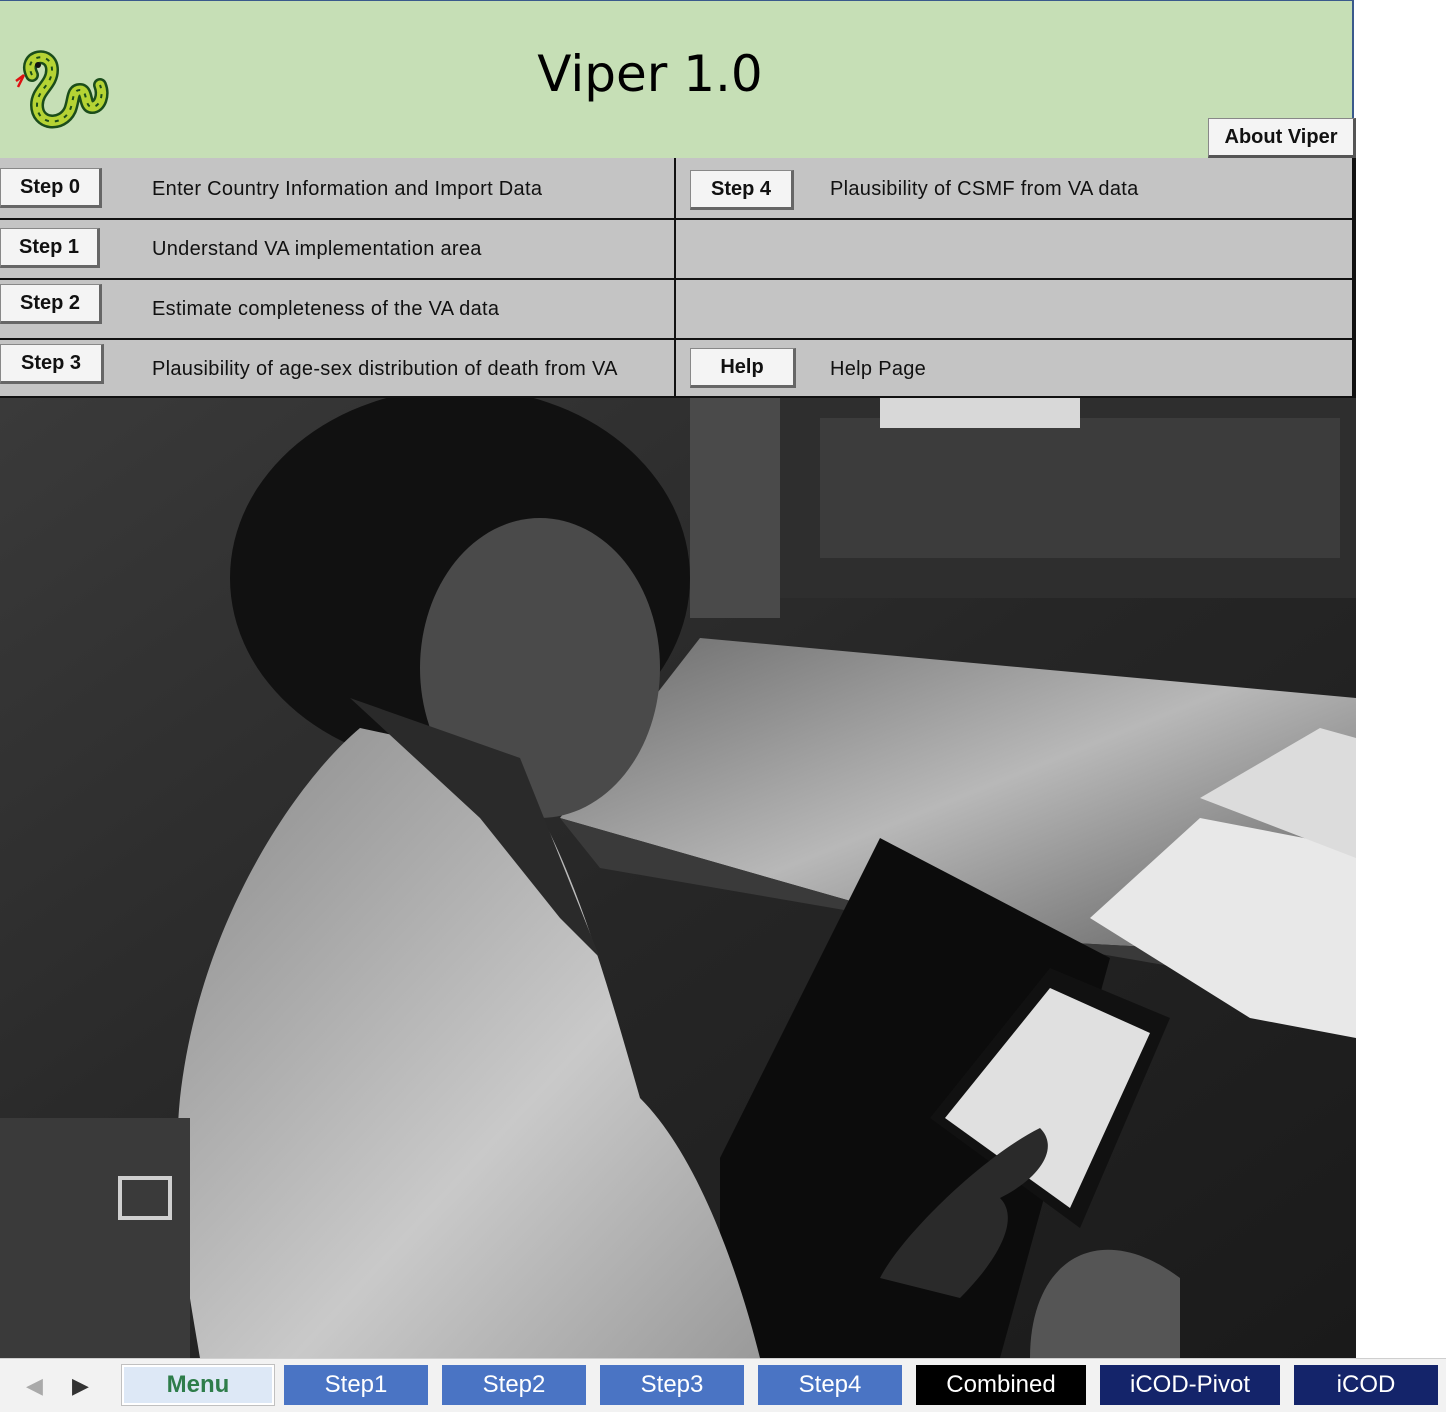 This screenshot has height=1412, width=1446. What do you see at coordinates (830, 1385) in the screenshot?
I see `tab-step4: Step4` at bounding box center [830, 1385].